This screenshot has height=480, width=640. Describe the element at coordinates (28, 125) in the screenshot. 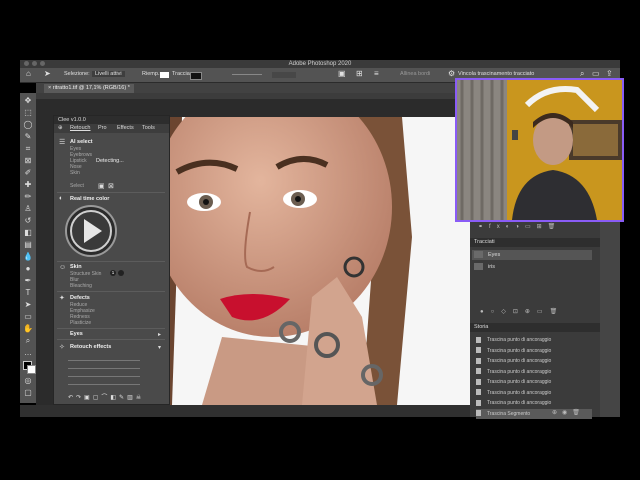

I see `lasso-tool-icon: ◯` at that location.